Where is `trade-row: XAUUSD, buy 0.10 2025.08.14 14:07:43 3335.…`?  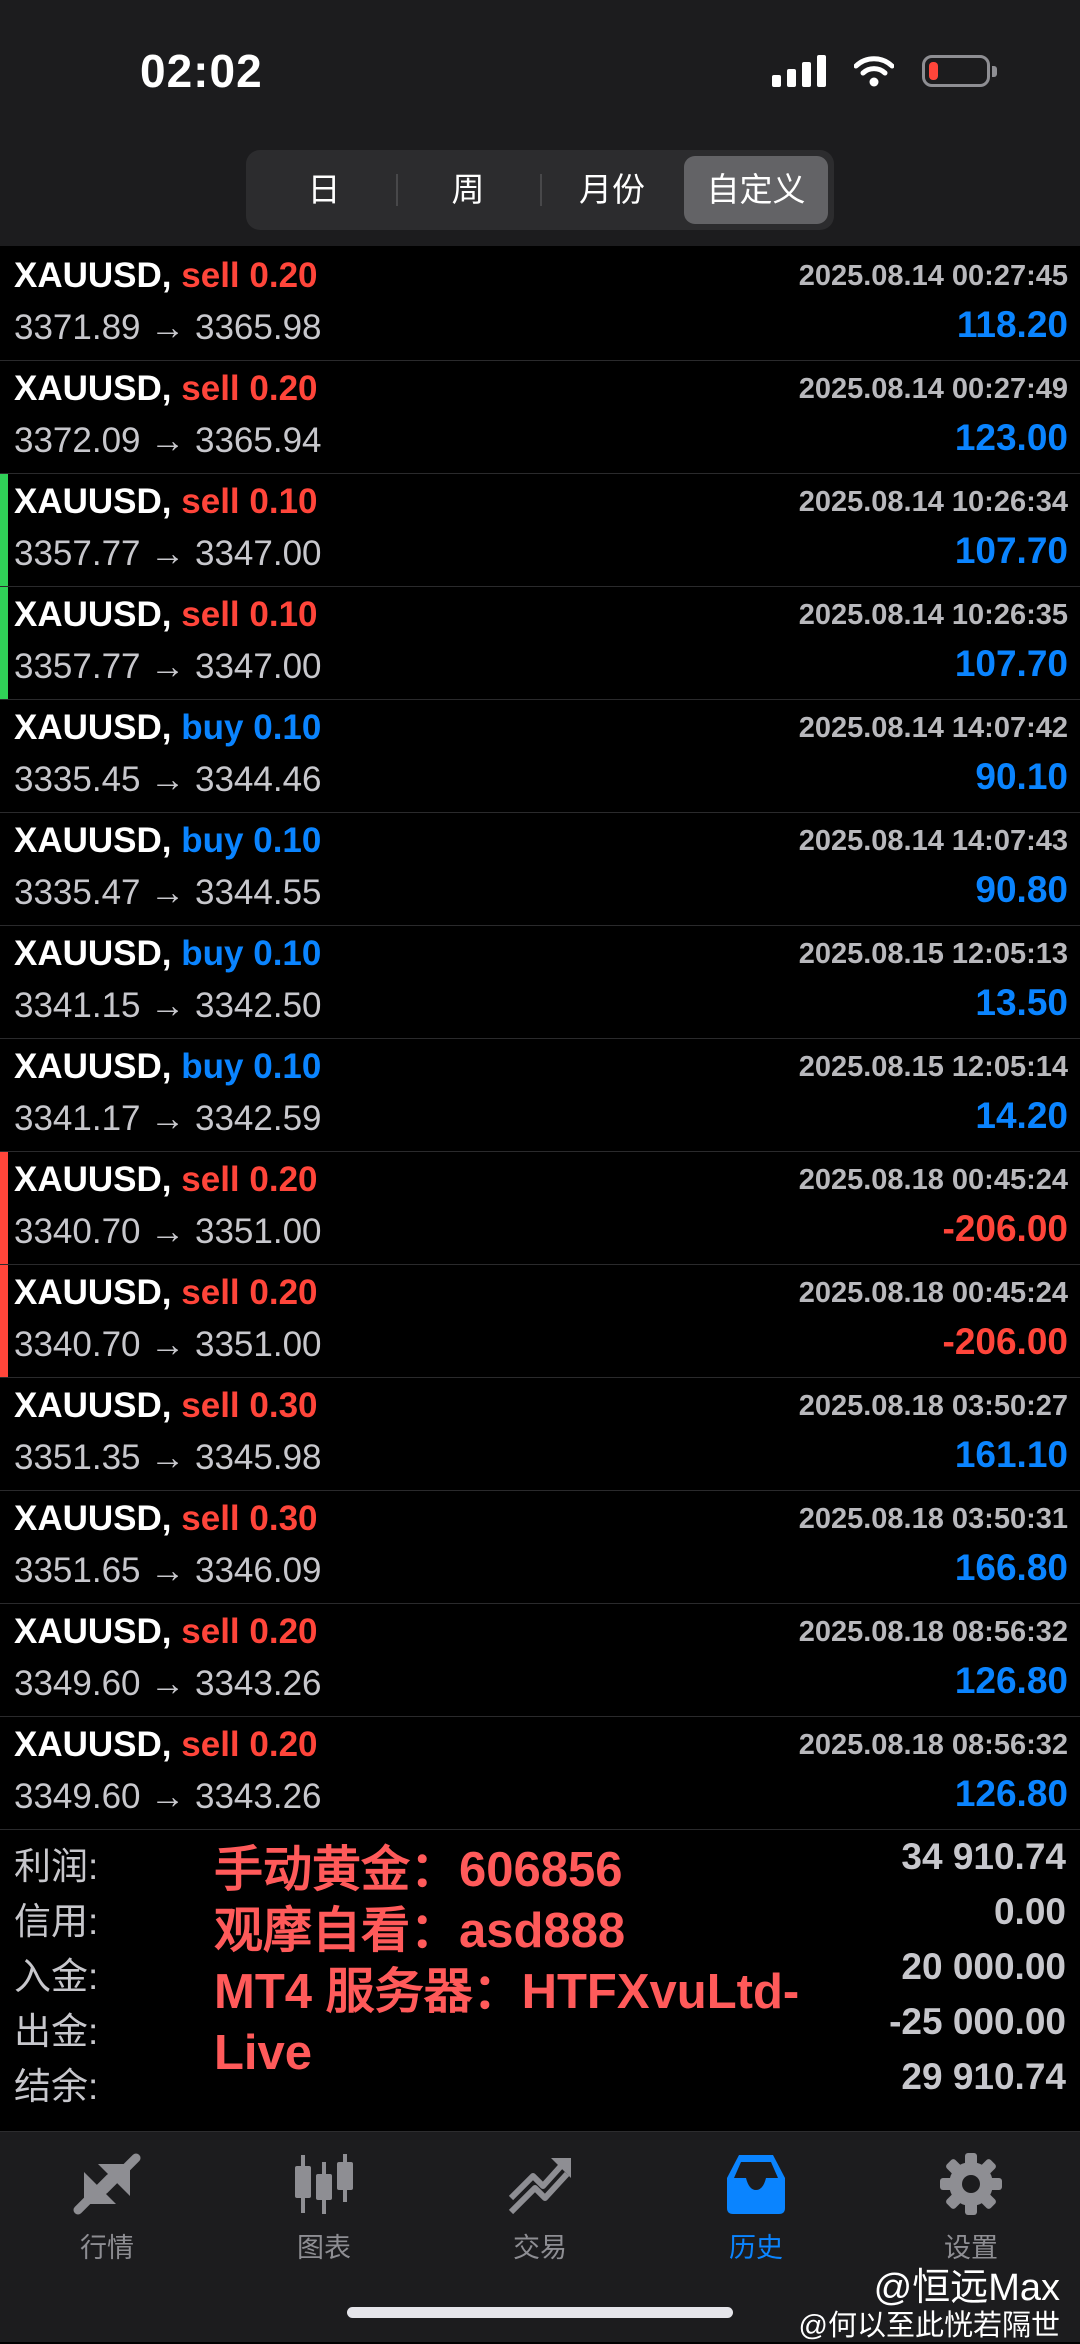
trade-row: XAUUSD, buy 0.10 2025.08.14 14:07:43 3335.… is located at coordinates (540, 869).